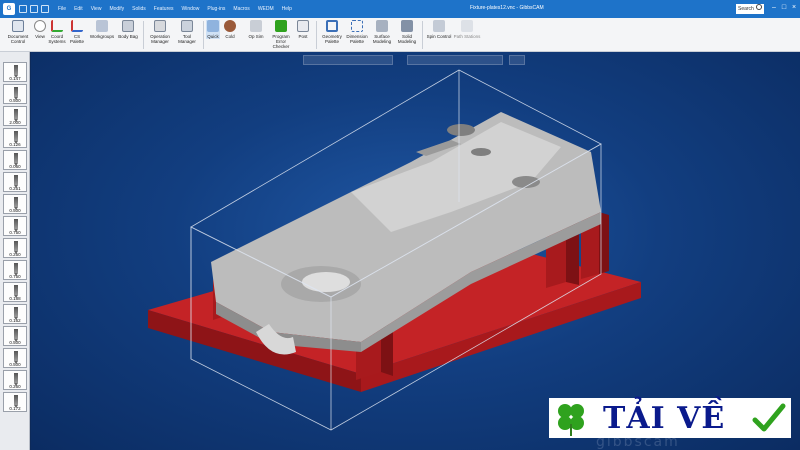 Image resolution: width=800 pixels, height=450 pixels. Describe the element at coordinates (287, 9) in the screenshot. I see `menu-help: Help` at that location.